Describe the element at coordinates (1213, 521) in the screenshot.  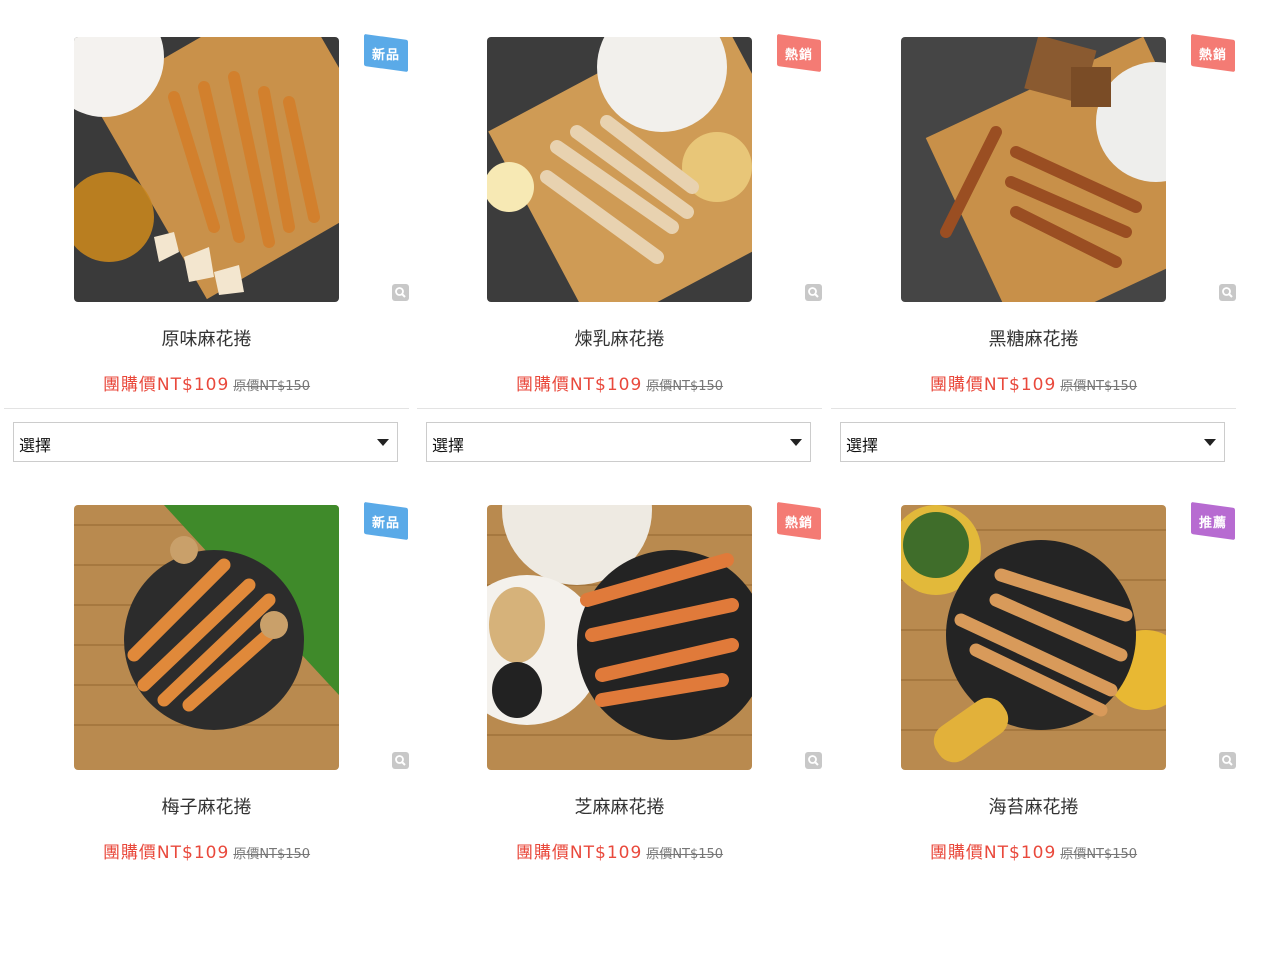
I see `badge-recommended: 推薦` at that location.